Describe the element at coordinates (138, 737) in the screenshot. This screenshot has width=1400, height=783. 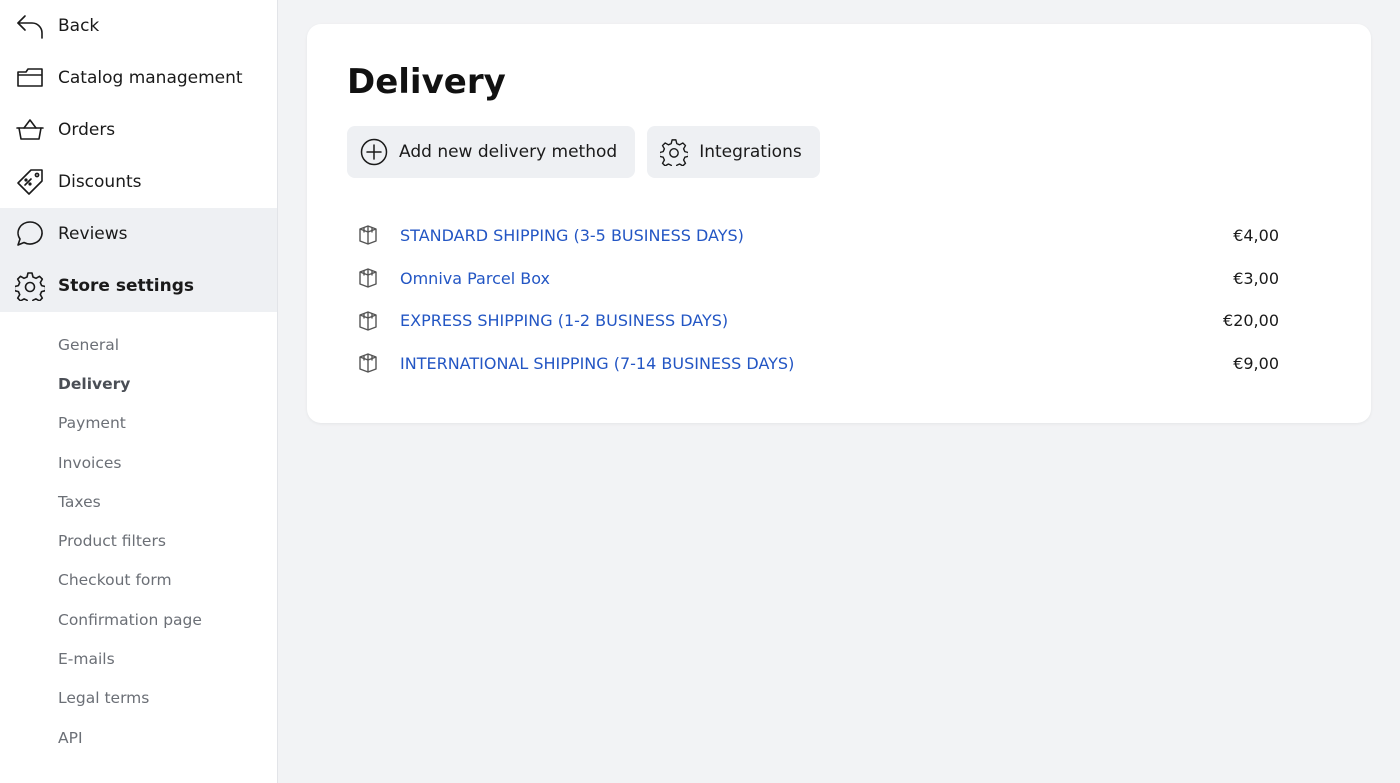
I see `subnav-api: API` at that location.